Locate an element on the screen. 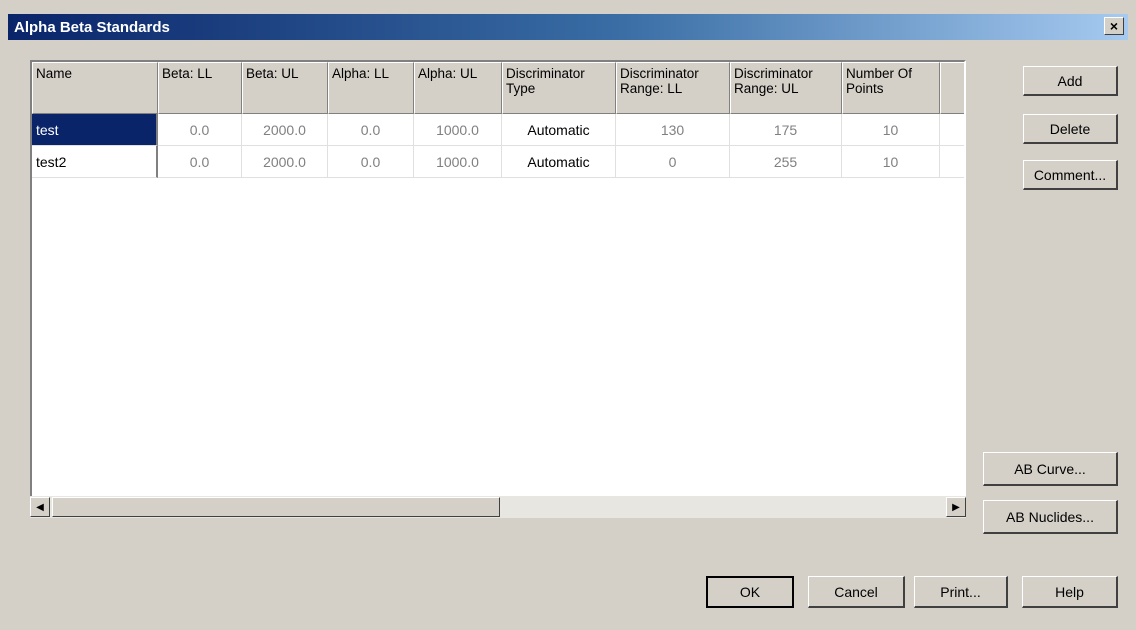 This screenshot has height=630, width=1136. scroll-left-button: ◀ is located at coordinates (40, 507).